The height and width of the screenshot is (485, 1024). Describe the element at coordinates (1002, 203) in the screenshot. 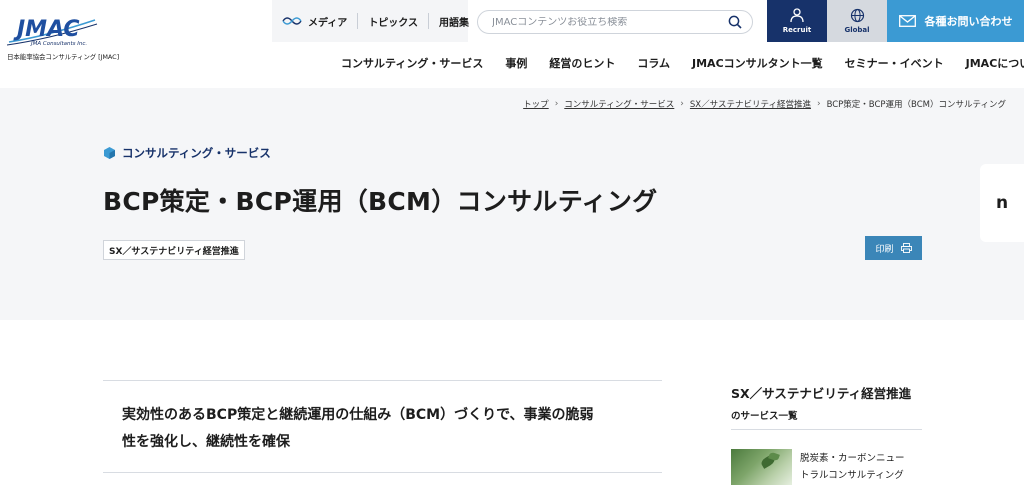

I see `side-floating-tab: n` at that location.